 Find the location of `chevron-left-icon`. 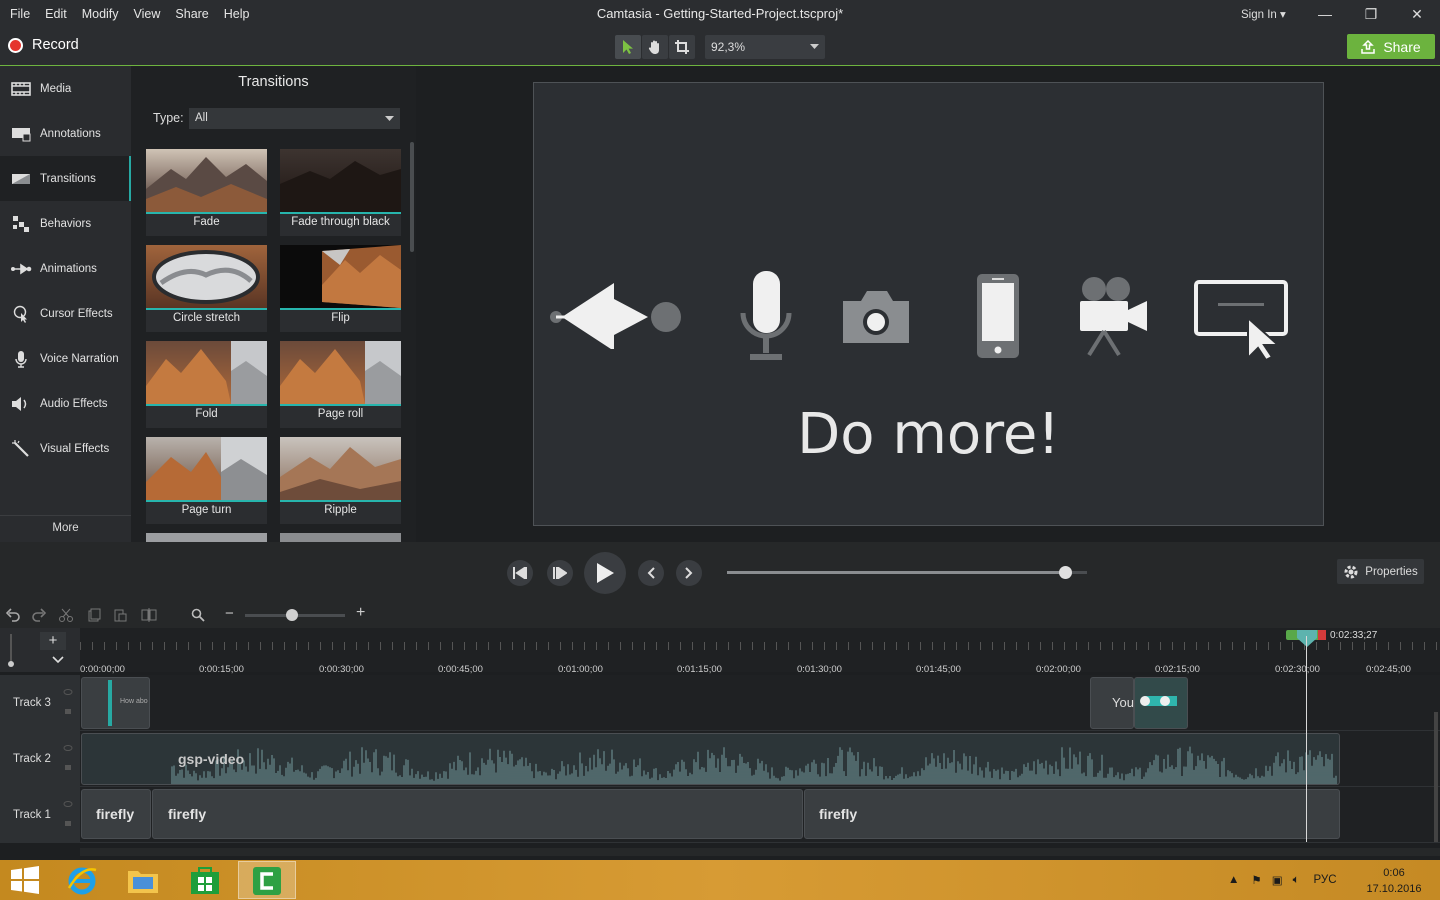

chevron-left-icon is located at coordinates (651, 573).